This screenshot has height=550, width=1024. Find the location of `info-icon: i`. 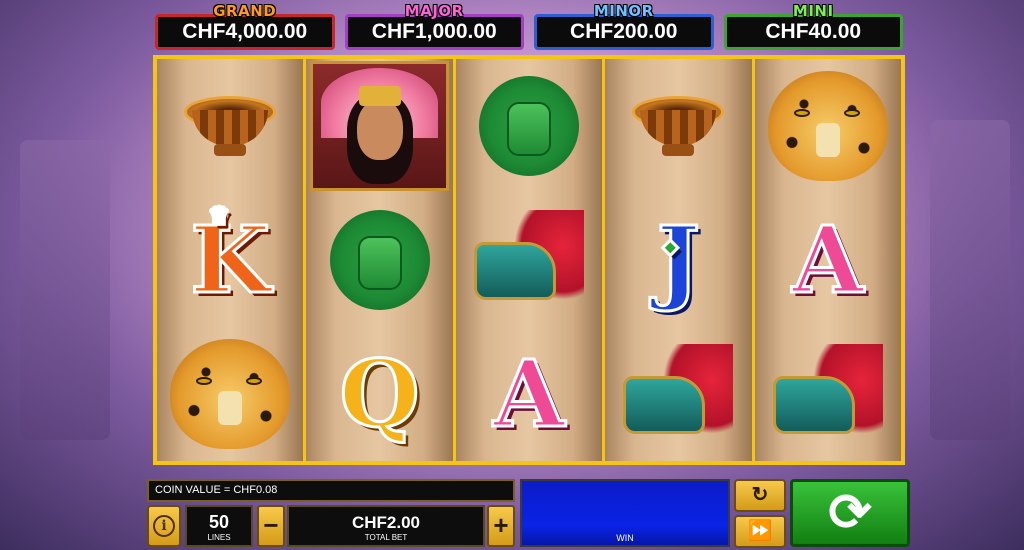

info-icon: i is located at coordinates (164, 526).